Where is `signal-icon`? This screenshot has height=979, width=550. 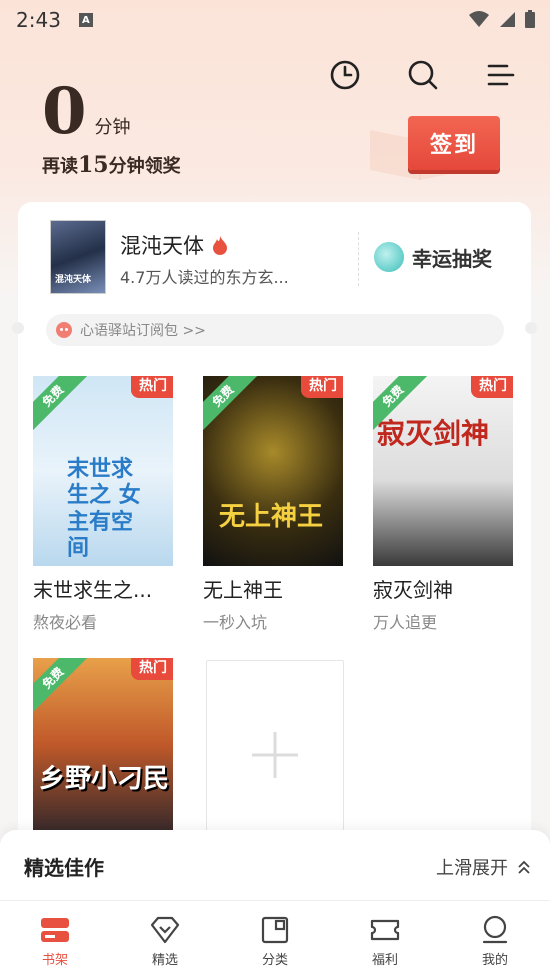 signal-icon is located at coordinates (507, 19).